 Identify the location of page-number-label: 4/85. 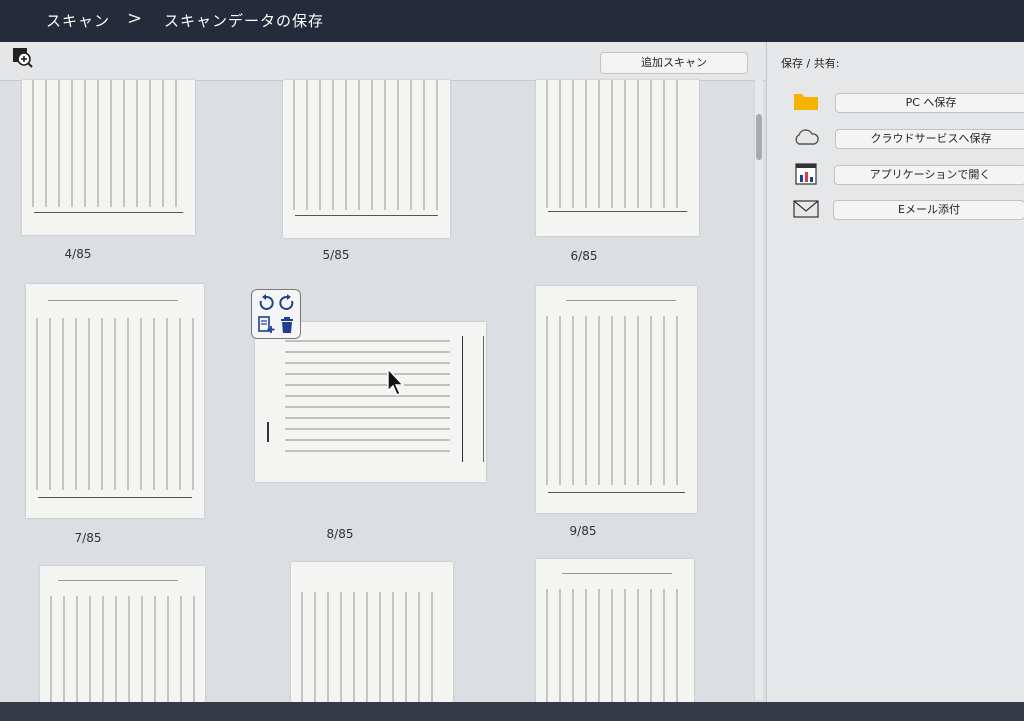
(78, 254).